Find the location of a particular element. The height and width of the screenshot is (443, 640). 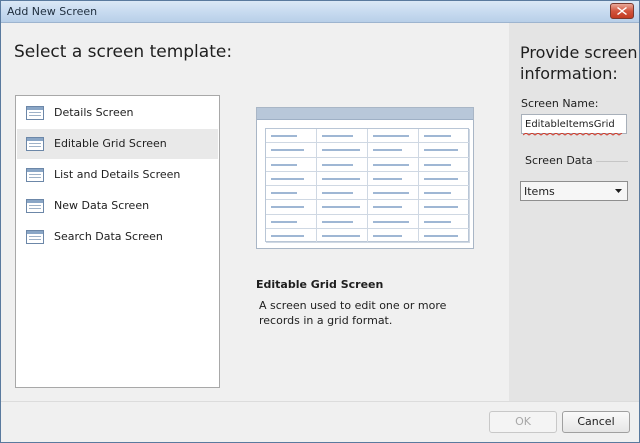

dropdown-arrow-icon is located at coordinates (618, 191).